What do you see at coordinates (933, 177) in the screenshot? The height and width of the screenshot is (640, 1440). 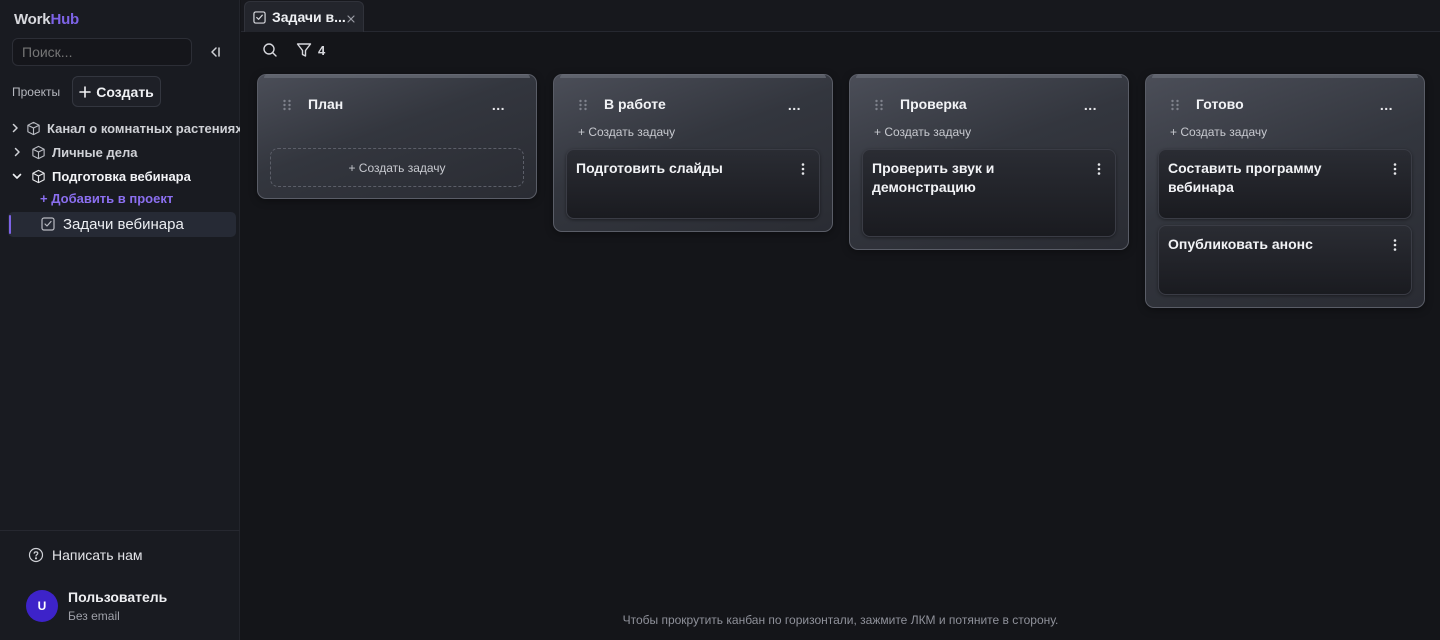 I see `task-title: Проверить звук и демонстрацию` at bounding box center [933, 177].